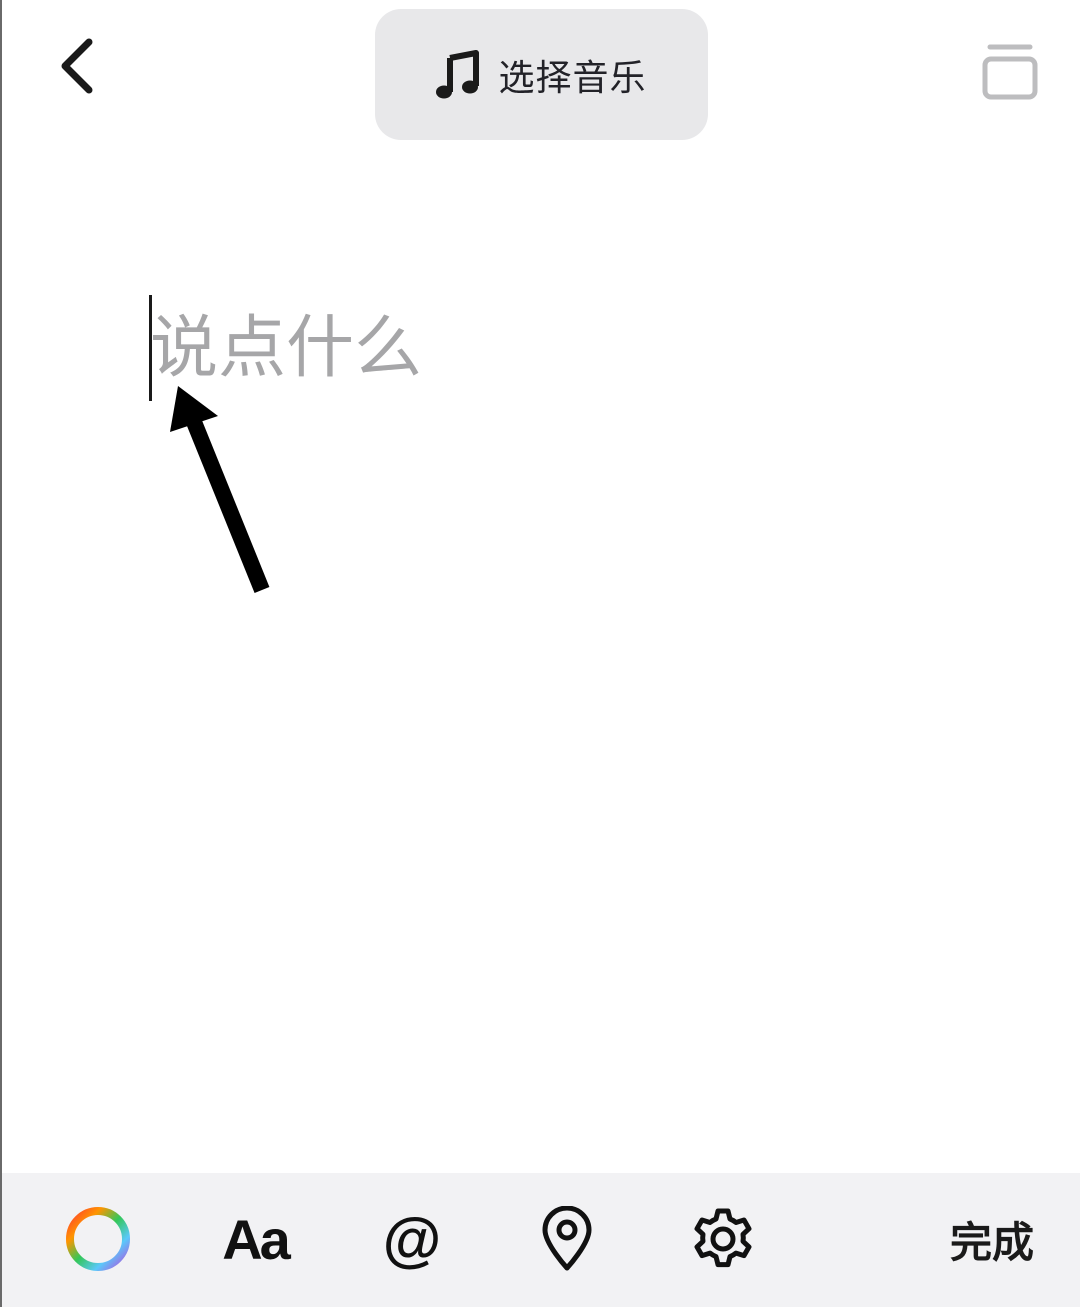  I want to click on back-button, so click(77, 66).